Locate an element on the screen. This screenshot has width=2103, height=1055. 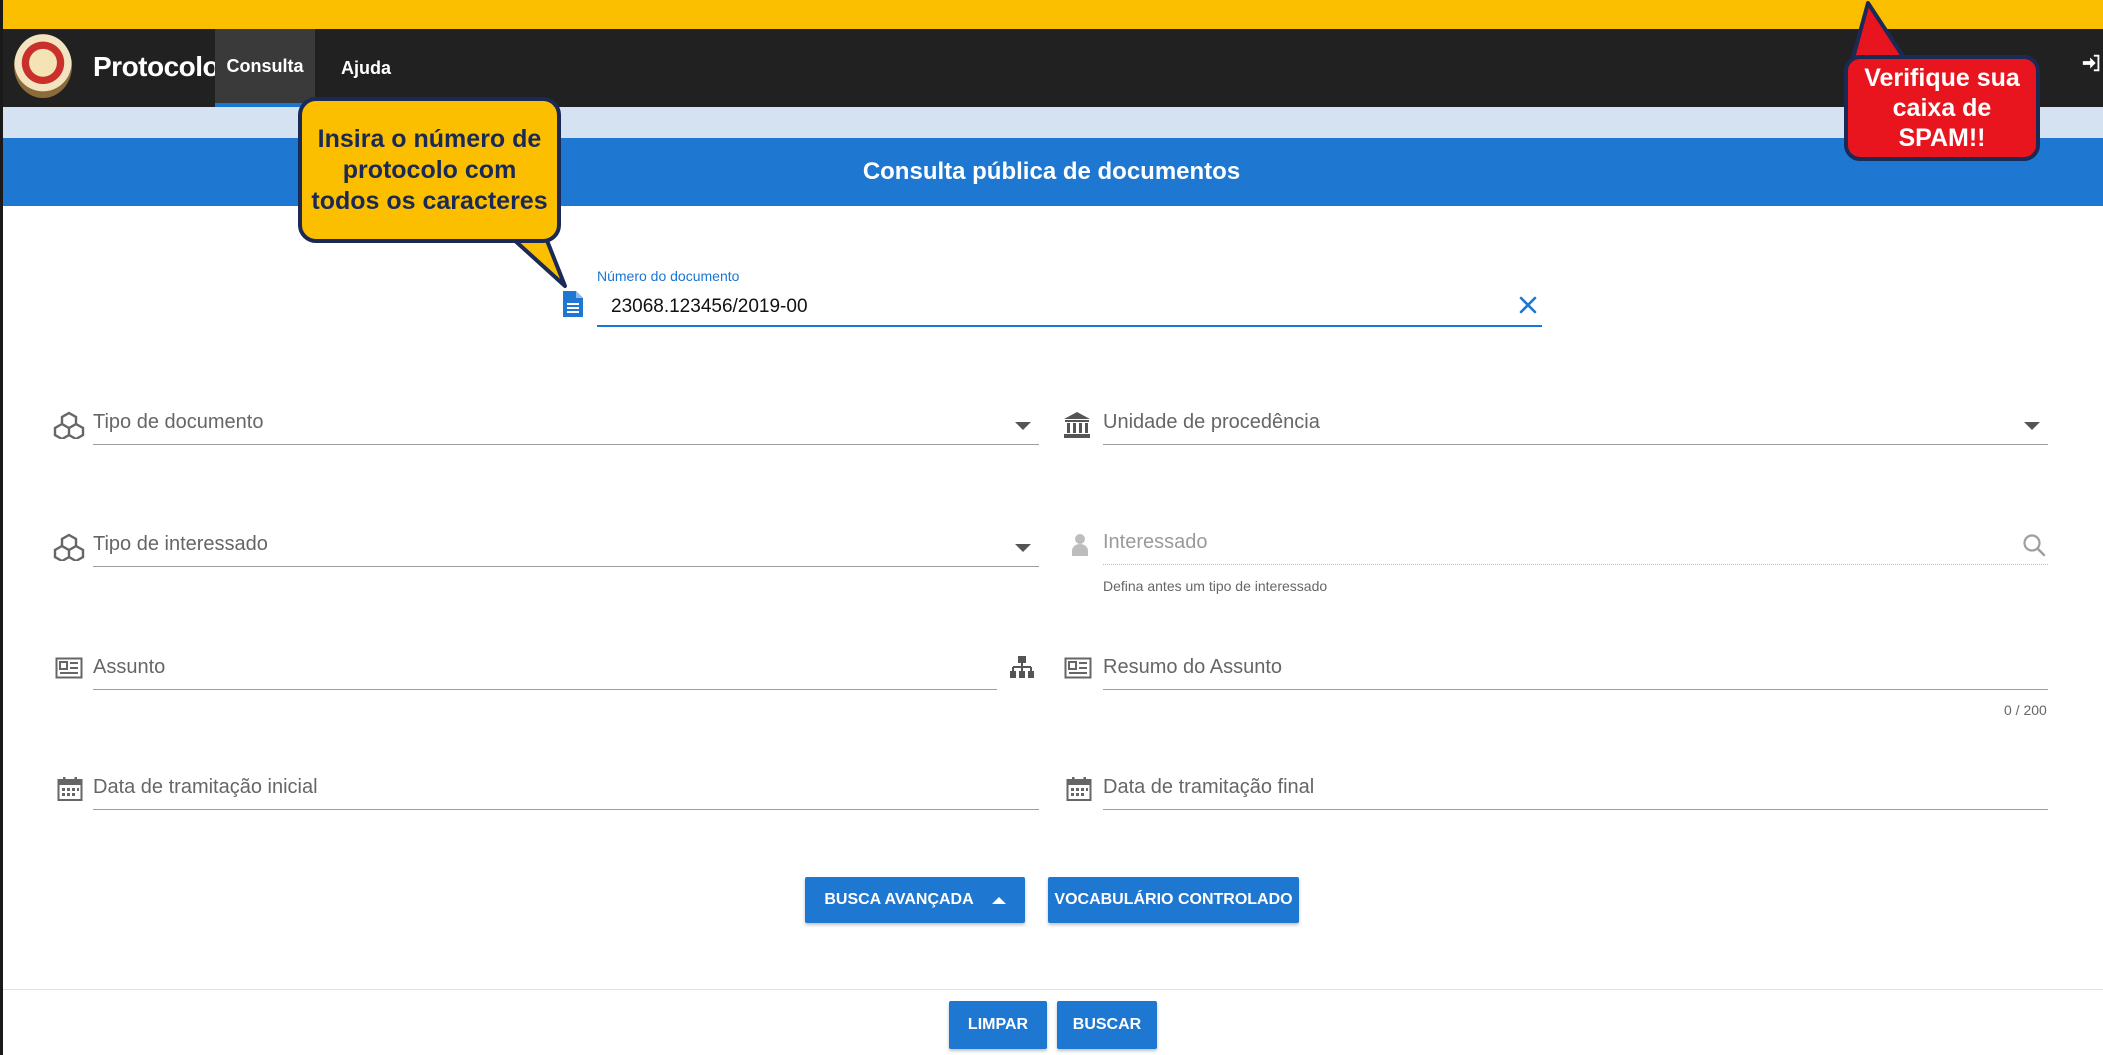
unidade-procedencia-select: Unidade de procedência is located at coordinates (1575, 425).